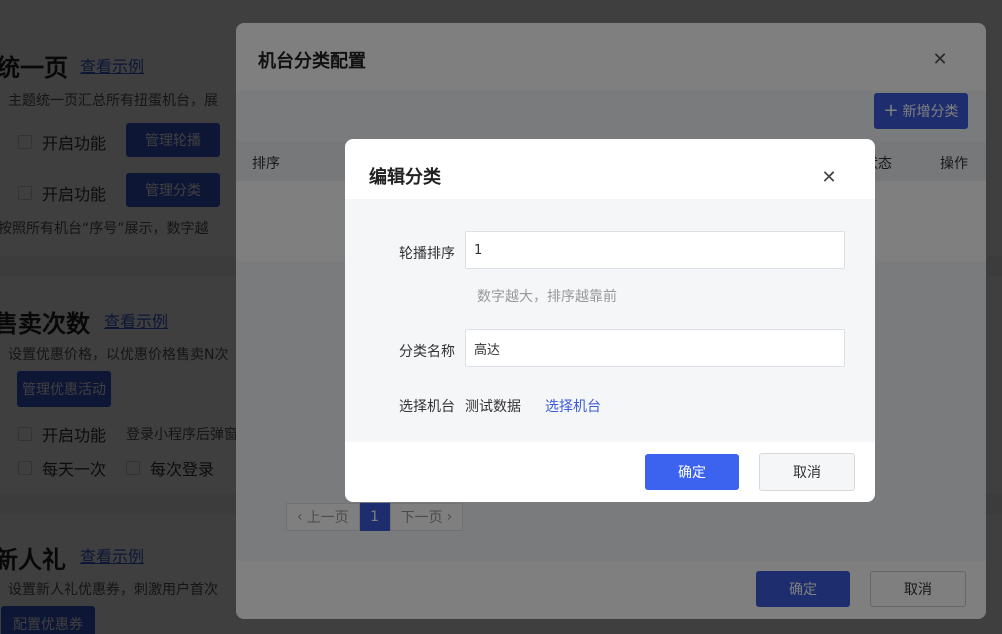  What do you see at coordinates (493, 407) in the screenshot?
I see `selected-machine-value: 测试数据` at bounding box center [493, 407].